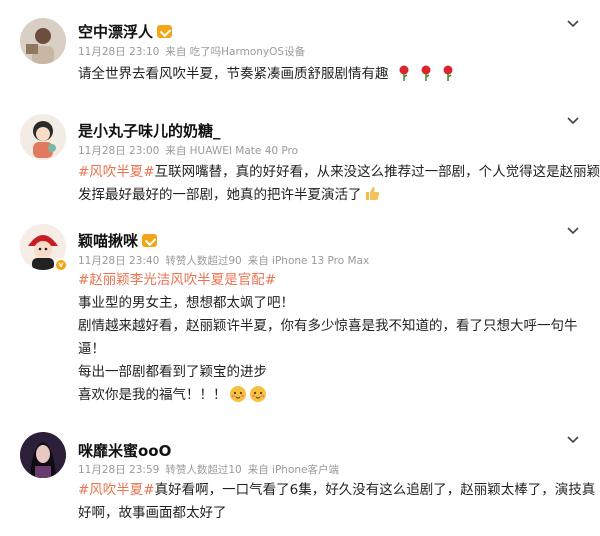 The width and height of the screenshot is (600, 536). What do you see at coordinates (375, 490) in the screenshot?
I see `comment-text-segment: 真好看啊，一口气看了6集，好久没有这么追剧了，赵丽颖太棒了，演技真` at bounding box center [375, 490].